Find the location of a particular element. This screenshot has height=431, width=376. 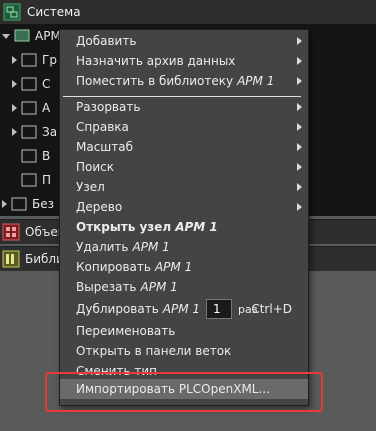

tree-item: П is located at coordinates (36, 180).